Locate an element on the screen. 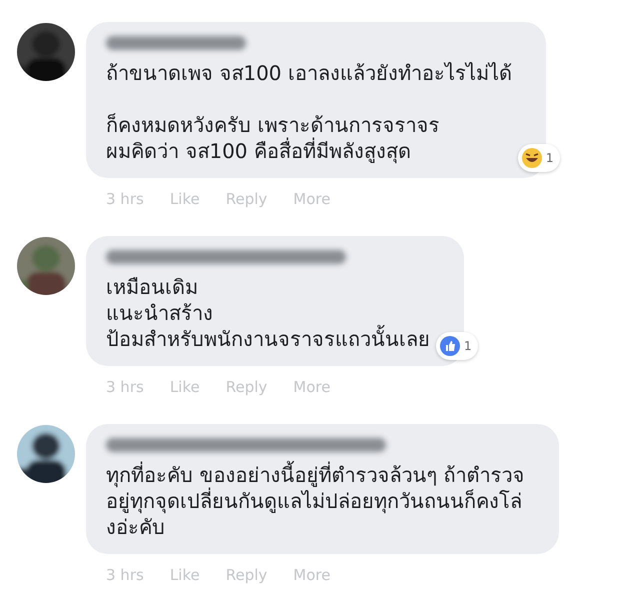  comment-text: ก็คงหมดหวังครับ เพราะด้านการจราจร ผมคิดว่า จส100 คือสื่อที่มีพลังสูงสุด is located at coordinates (273, 138).